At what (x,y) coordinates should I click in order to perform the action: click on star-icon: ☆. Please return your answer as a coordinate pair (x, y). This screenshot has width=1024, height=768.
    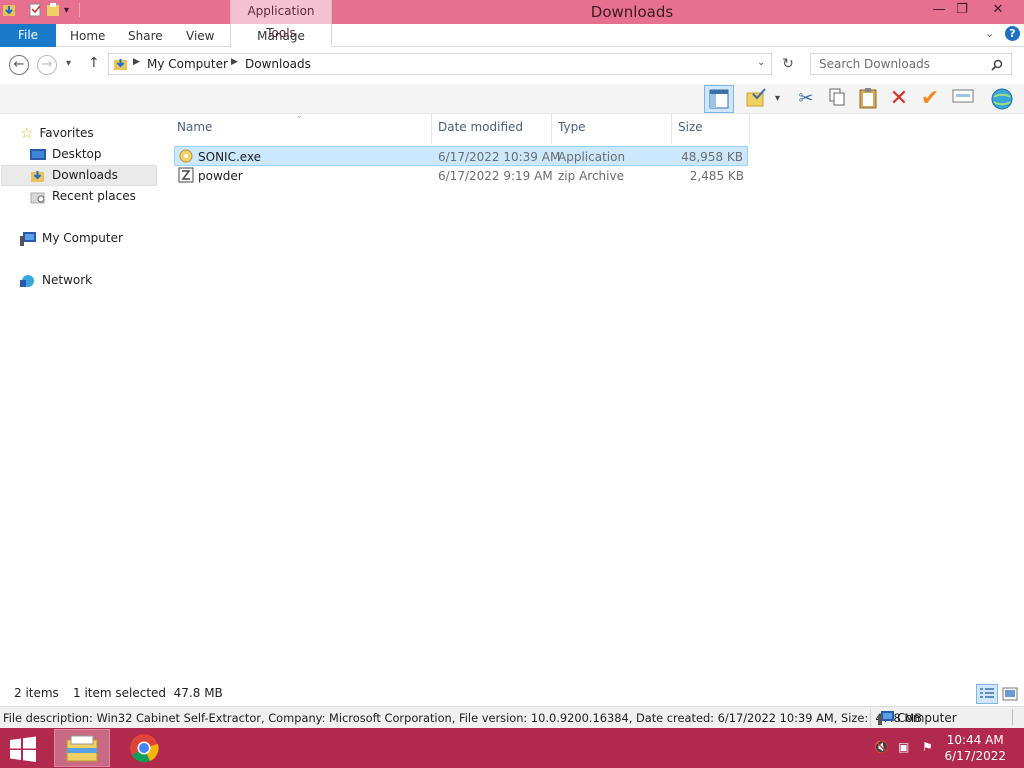
    Looking at the image, I should click on (27, 133).